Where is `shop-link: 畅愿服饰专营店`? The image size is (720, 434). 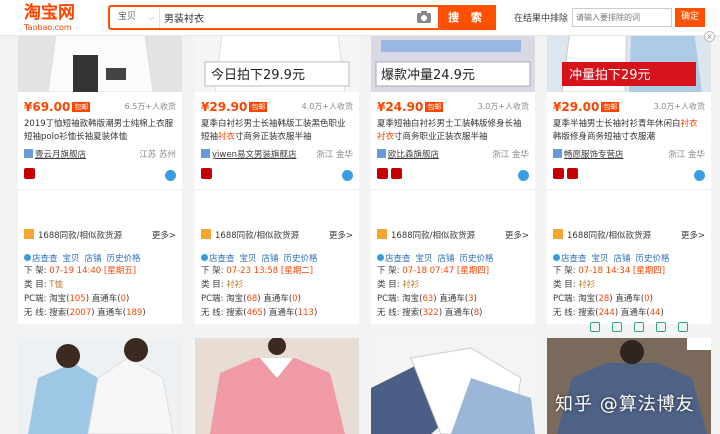
shop-link: 畅愿服饰专营店 is located at coordinates (594, 155).